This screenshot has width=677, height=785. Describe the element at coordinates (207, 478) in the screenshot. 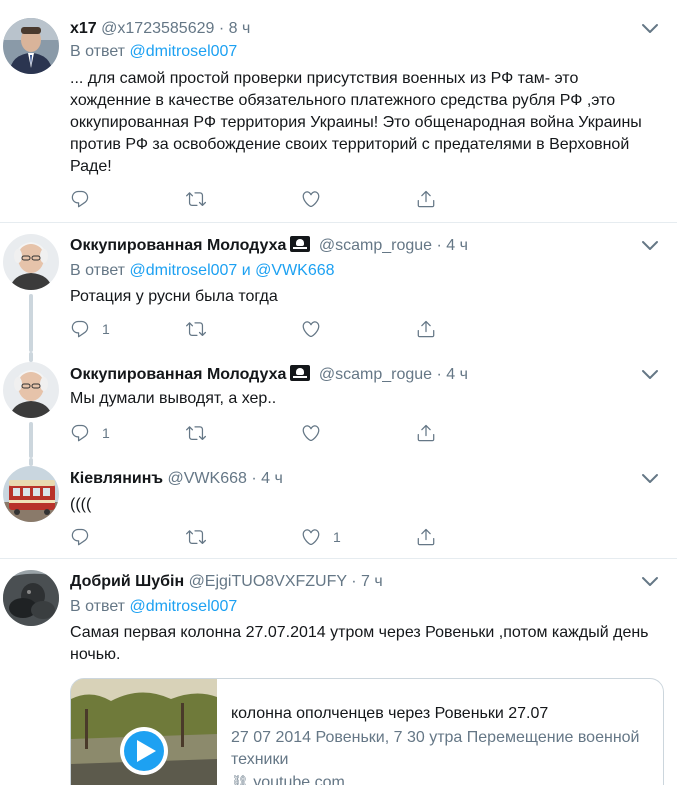

I see `user-handle: @VWK668` at that location.